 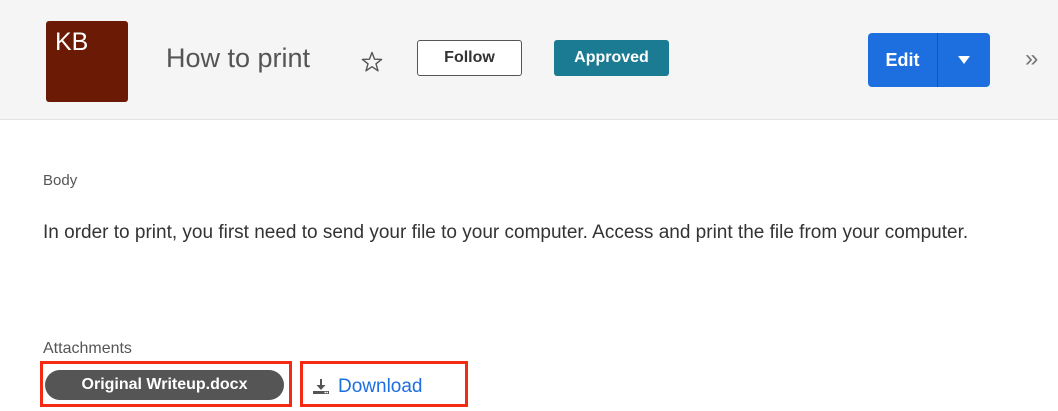 I want to click on download-icon, so click(x=321, y=386).